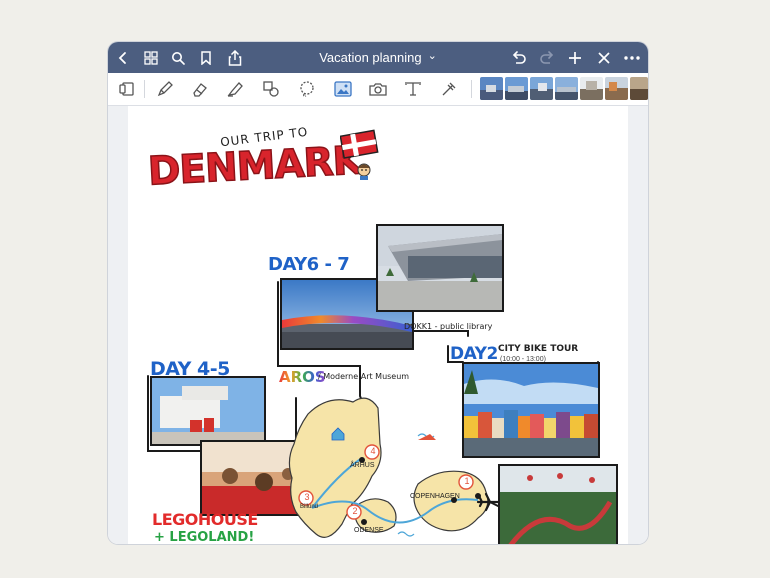  Describe the element at coordinates (355, 511) in the screenshot. I see `map-stop-2: 2` at that location.